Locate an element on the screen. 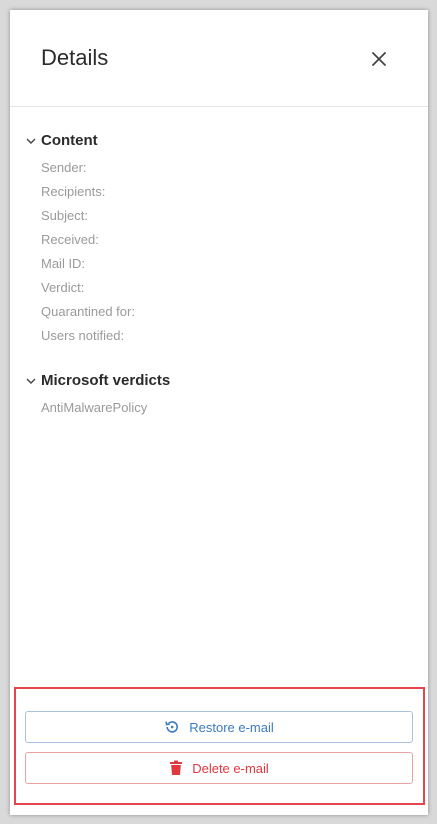  panel-title: Details is located at coordinates (75, 57).